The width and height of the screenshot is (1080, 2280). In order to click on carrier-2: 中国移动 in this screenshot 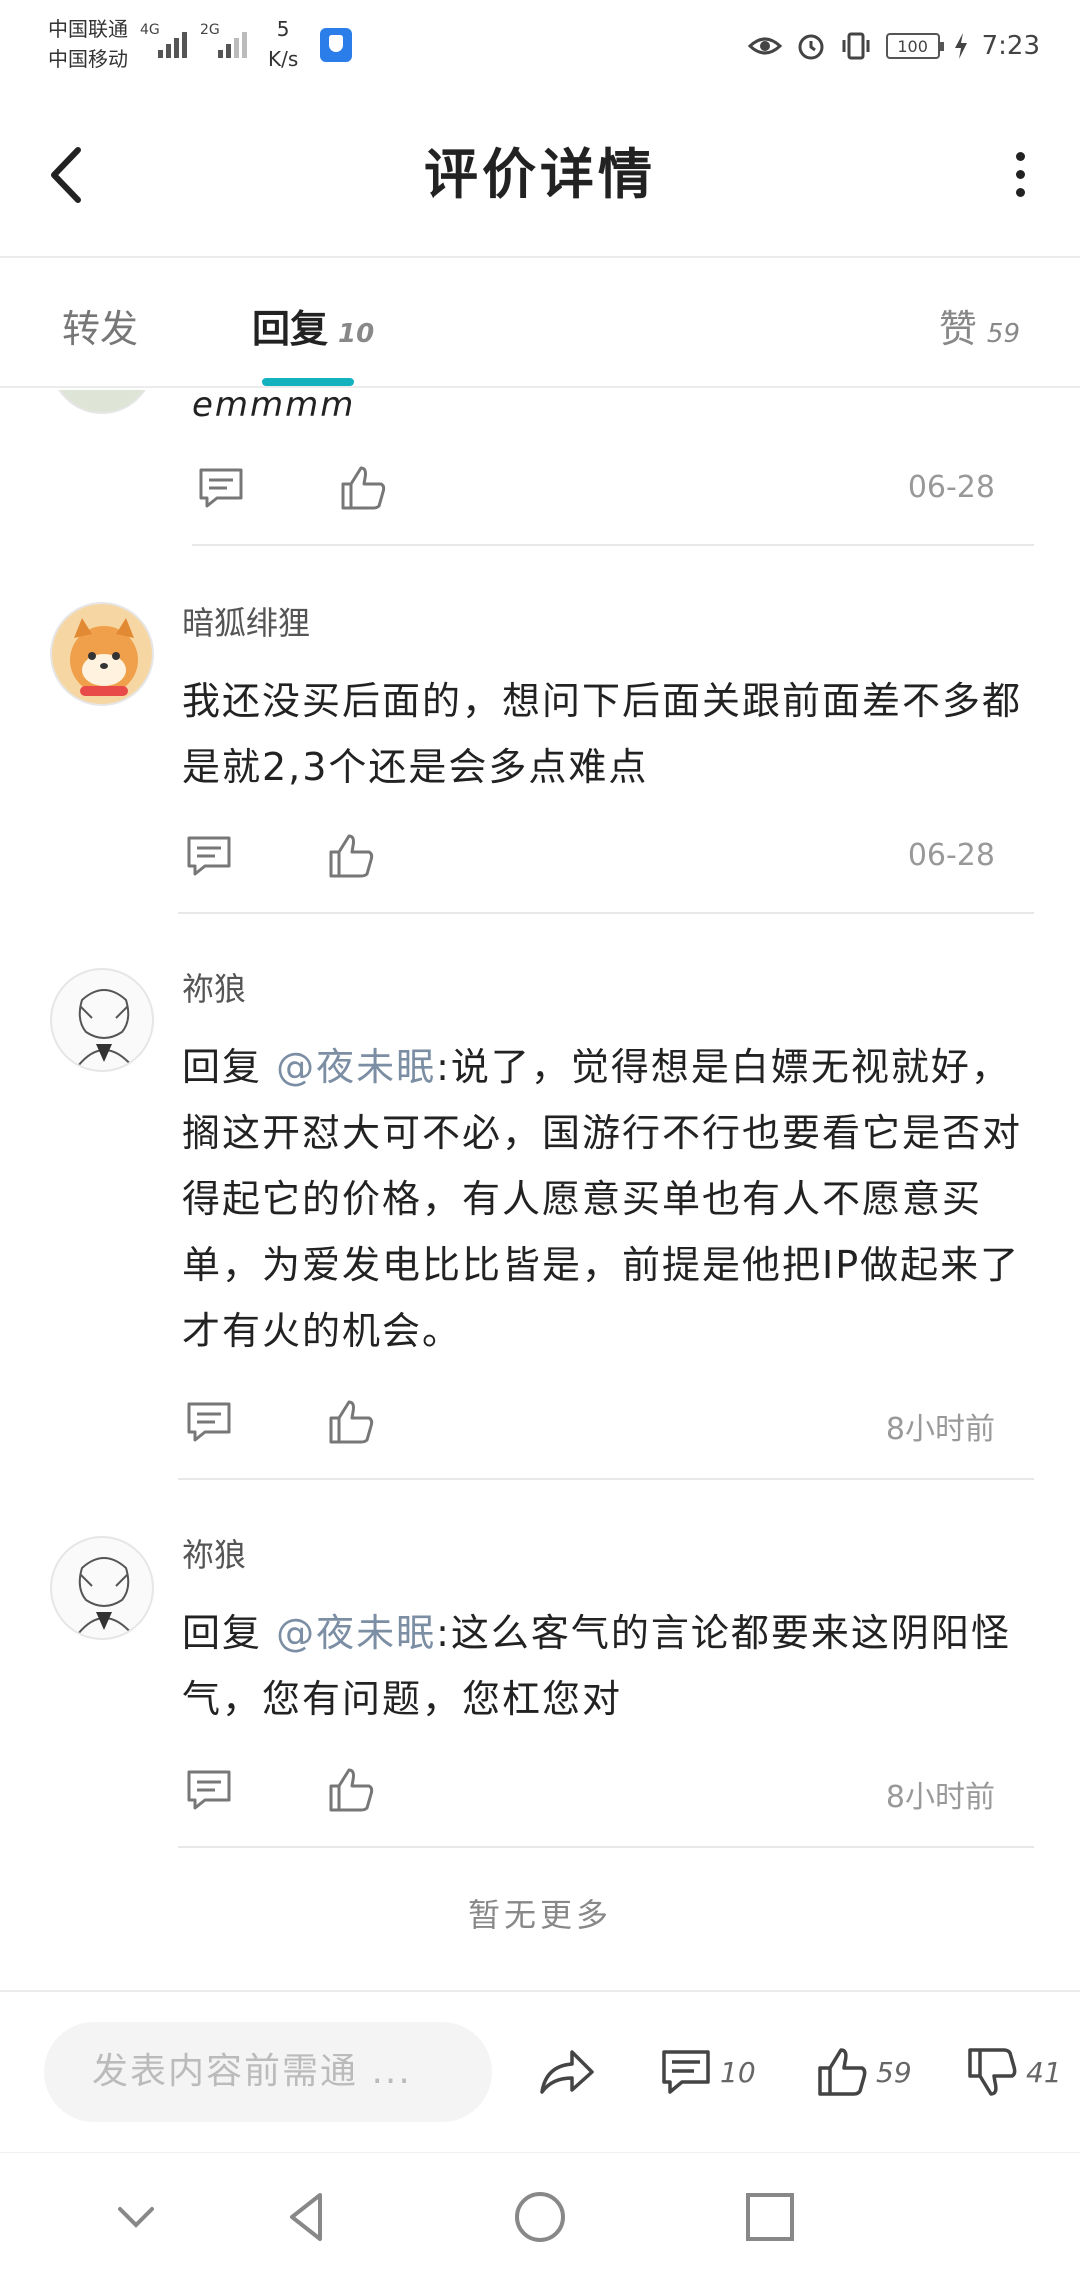, I will do `click(88, 59)`.